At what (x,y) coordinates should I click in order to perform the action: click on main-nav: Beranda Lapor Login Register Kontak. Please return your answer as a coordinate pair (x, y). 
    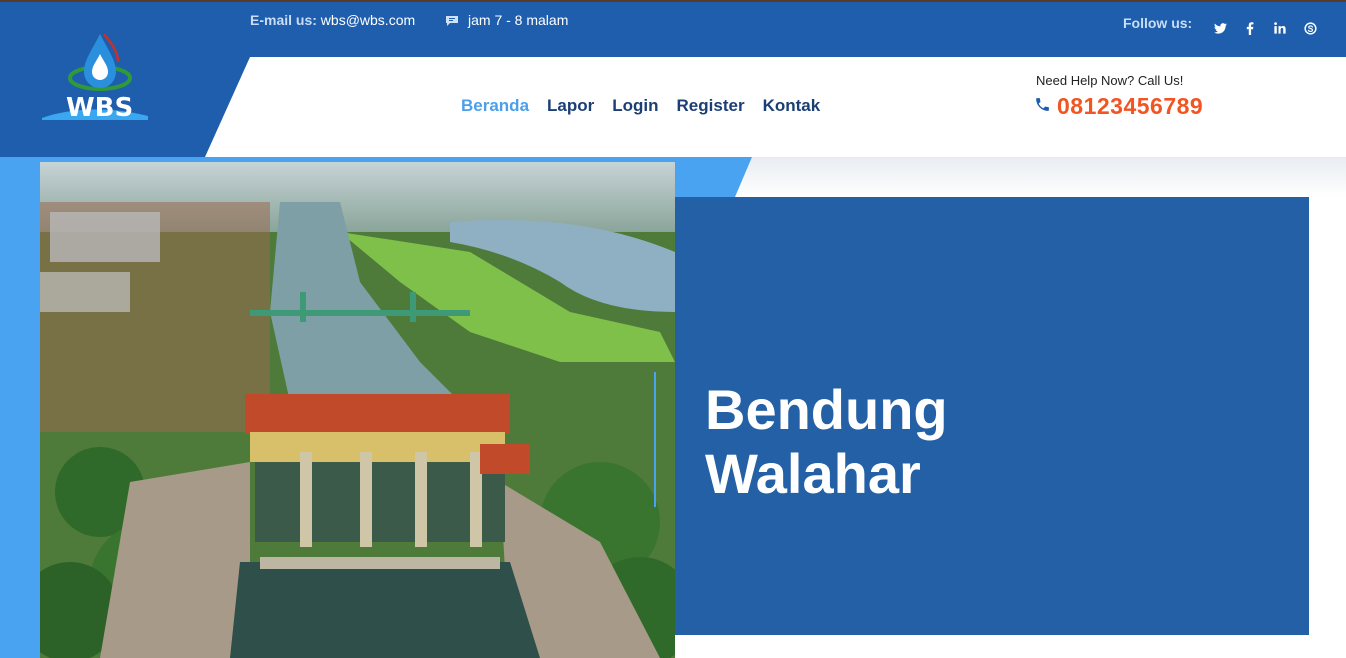
    Looking at the image, I should click on (640, 106).